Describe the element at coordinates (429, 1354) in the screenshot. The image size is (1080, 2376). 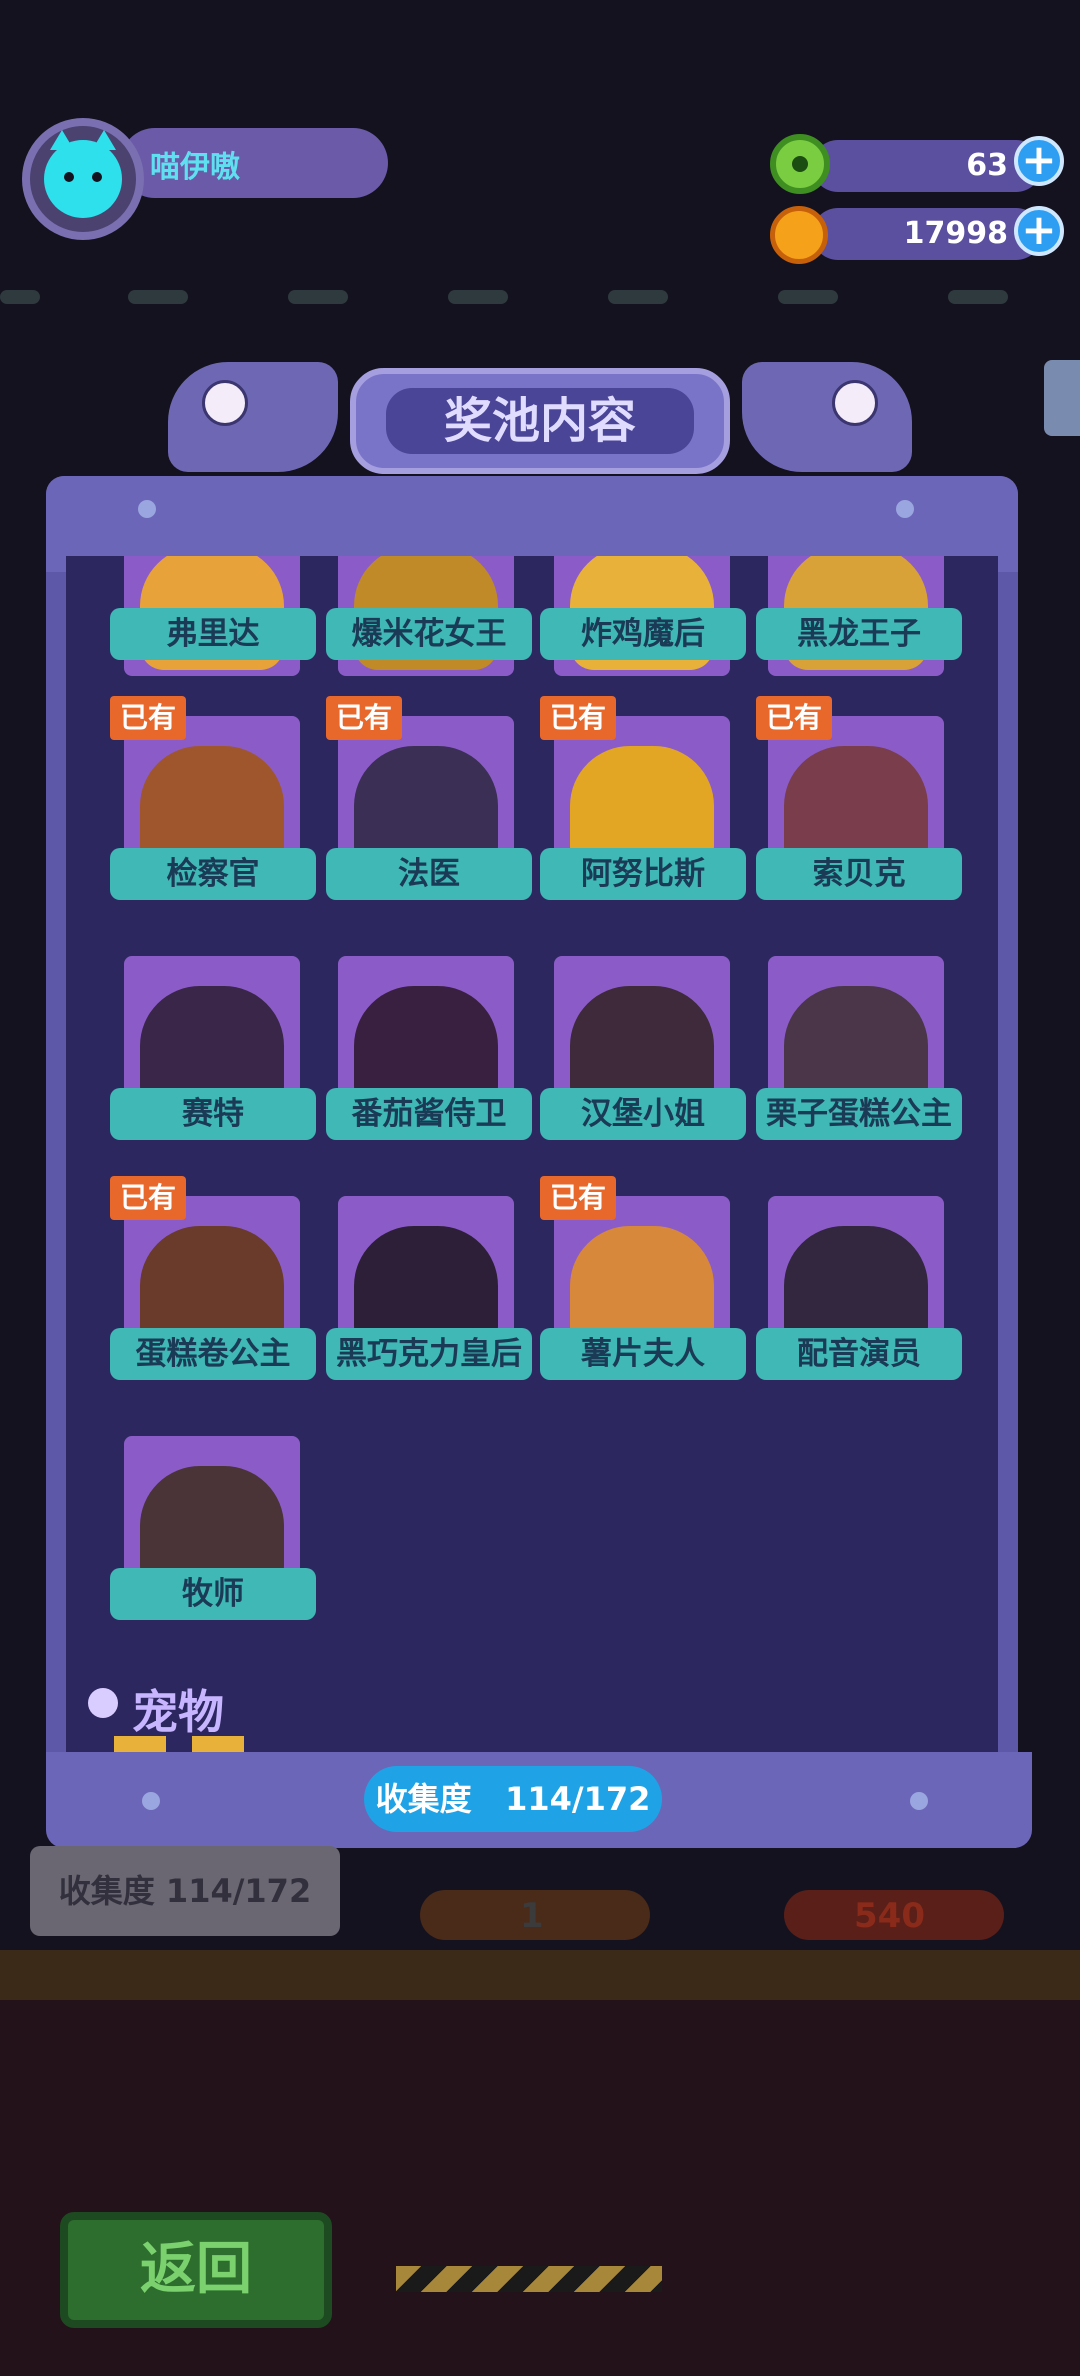
I see `character-name: 黑巧克力皇后` at that location.